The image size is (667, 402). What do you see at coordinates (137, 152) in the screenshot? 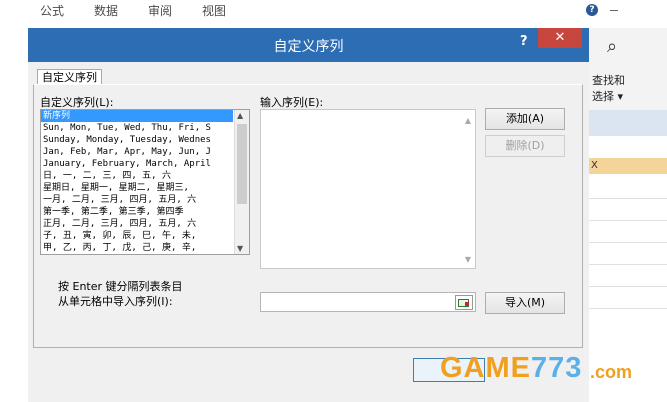
I see `list-item: Jan, Feb, Mar, Apr, May, Jun, J` at bounding box center [137, 152].